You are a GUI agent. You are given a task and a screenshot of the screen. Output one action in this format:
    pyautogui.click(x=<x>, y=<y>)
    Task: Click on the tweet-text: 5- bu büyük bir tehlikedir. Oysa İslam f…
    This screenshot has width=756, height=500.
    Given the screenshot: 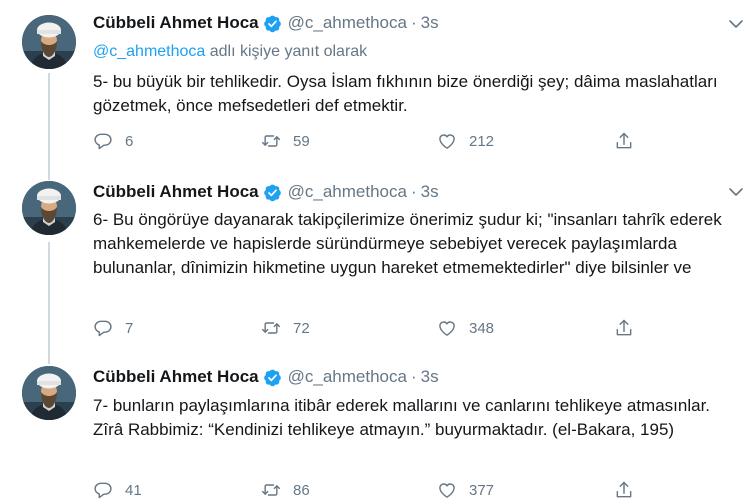 What is the action you would take?
    pyautogui.click(x=405, y=93)
    